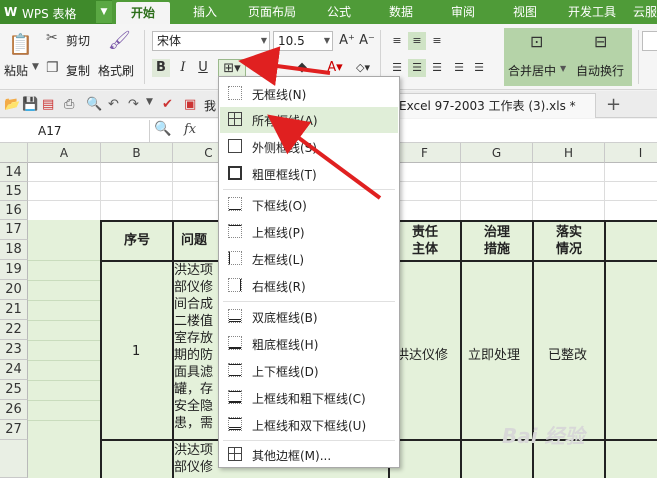 The height and width of the screenshot is (478, 657). What do you see at coordinates (162, 129) in the screenshot?
I see `zoom-icon: 🔍` at bounding box center [162, 129].